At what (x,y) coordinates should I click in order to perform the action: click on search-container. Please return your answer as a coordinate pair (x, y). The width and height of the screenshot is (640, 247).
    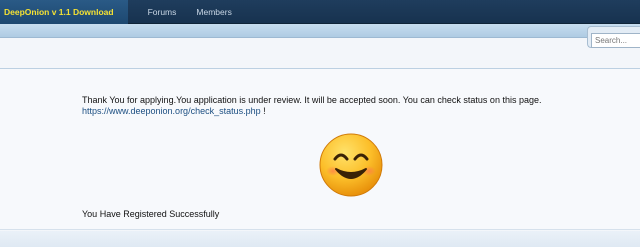
    Looking at the image, I should click on (613, 37).